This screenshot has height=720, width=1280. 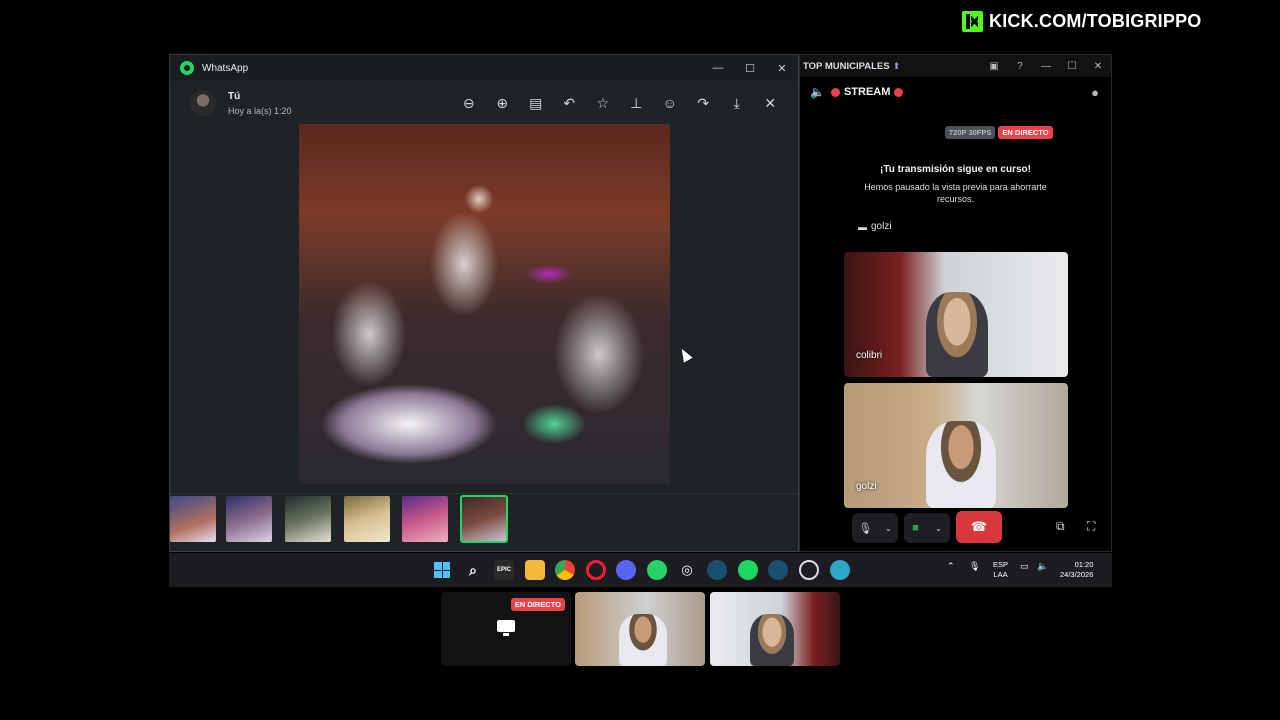 What do you see at coordinates (862, 226) in the screenshot?
I see `screen-icon: ▬` at bounding box center [862, 226].